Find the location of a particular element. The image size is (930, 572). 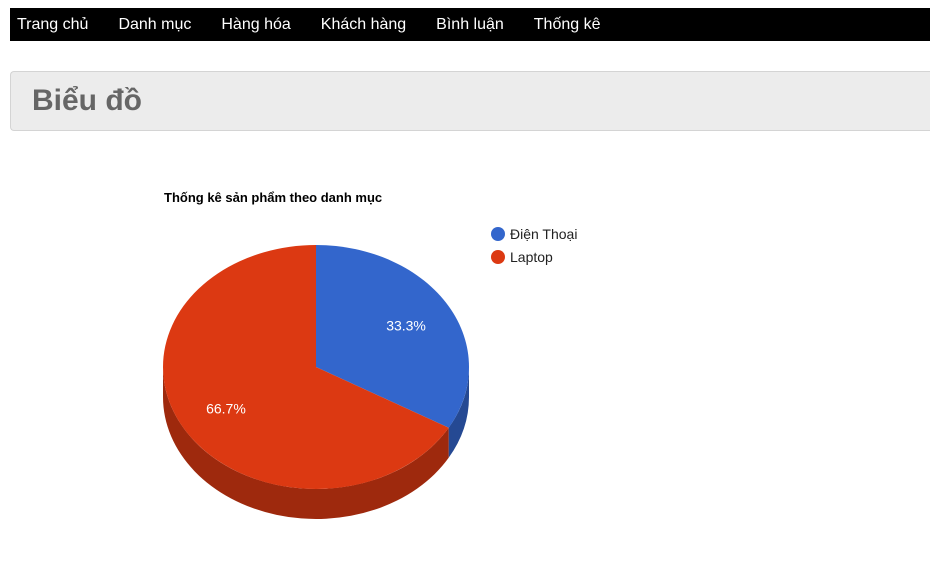

nav-item-categories: Danh mục is located at coordinates (154, 24).